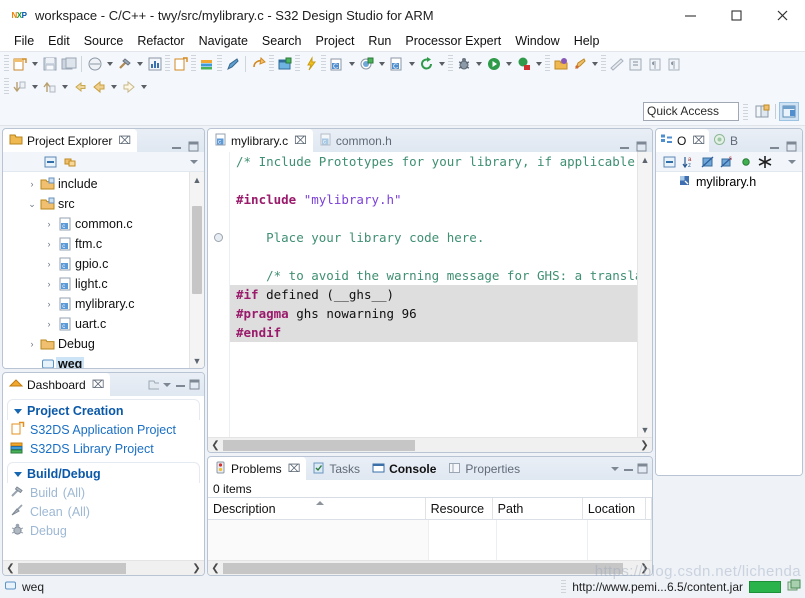  What do you see at coordinates (79, 86) in the screenshot?
I see `last-edit-location-icon` at bounding box center [79, 86].